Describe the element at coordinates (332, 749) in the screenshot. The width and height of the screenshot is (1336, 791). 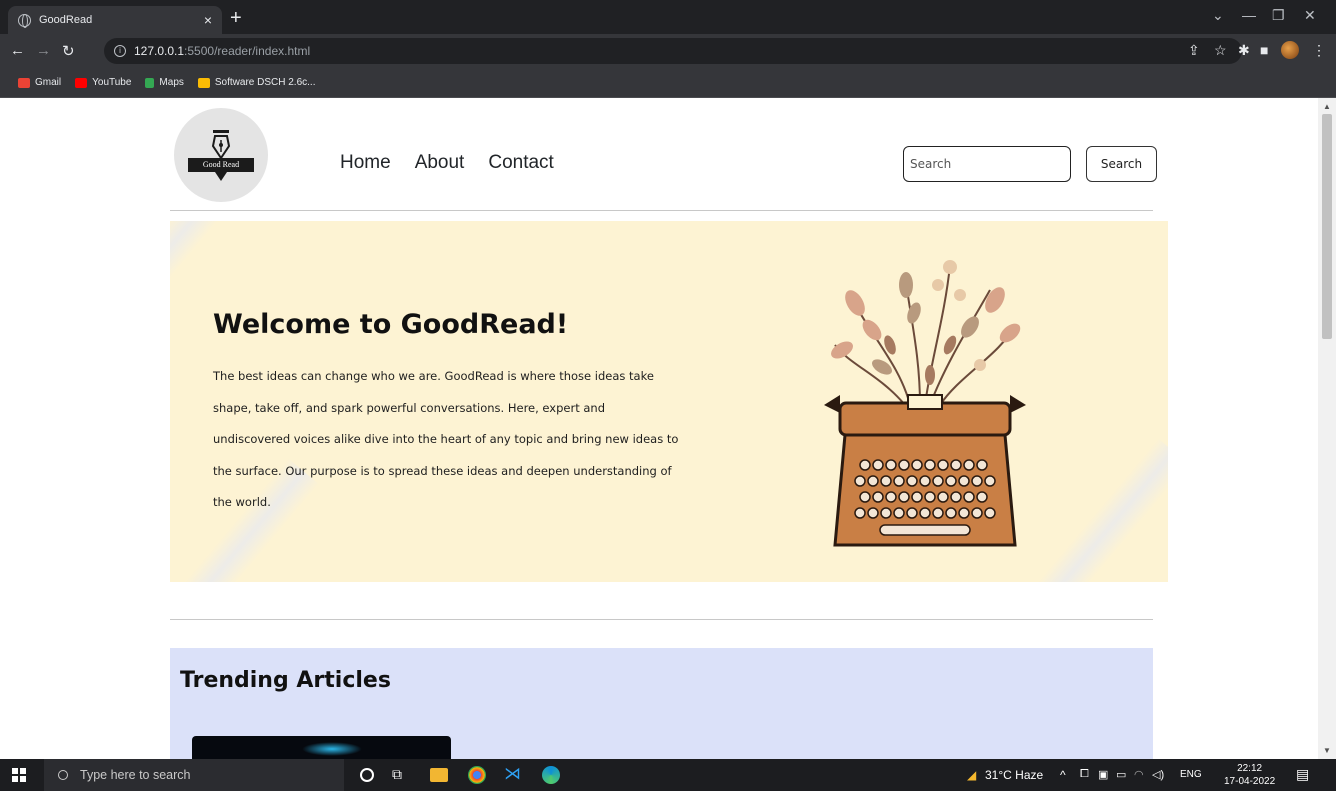
I see `article-thumbnail-glow` at that location.